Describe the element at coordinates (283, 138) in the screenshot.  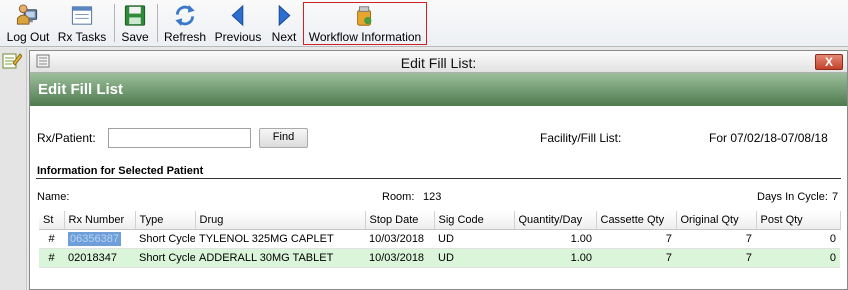
I see `find-button: Find` at that location.